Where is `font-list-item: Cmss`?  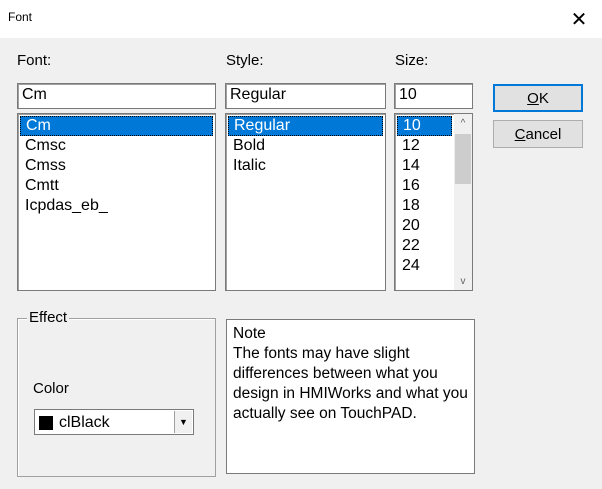 font-list-item: Cmss is located at coordinates (116, 166).